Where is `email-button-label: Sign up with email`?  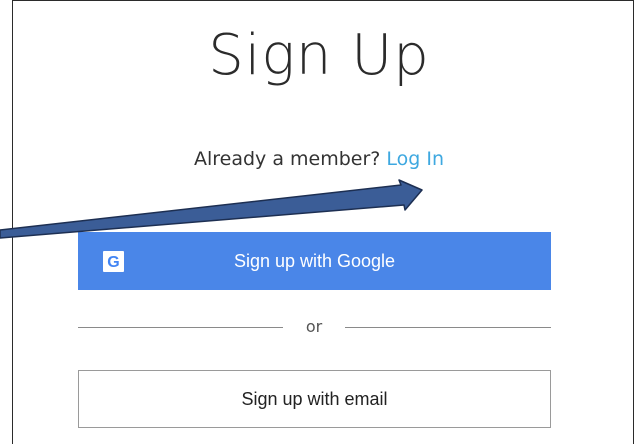
email-button-label: Sign up with email is located at coordinates (314, 399).